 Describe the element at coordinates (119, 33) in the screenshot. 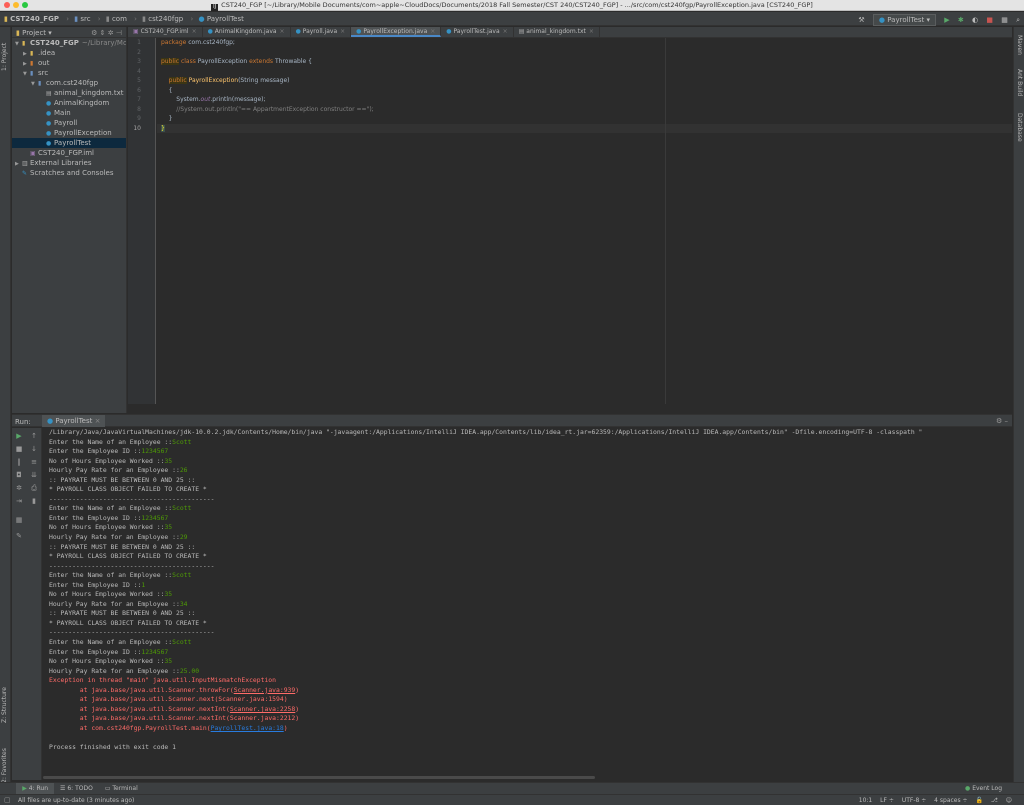

I see `hide-icon: ⊣` at that location.